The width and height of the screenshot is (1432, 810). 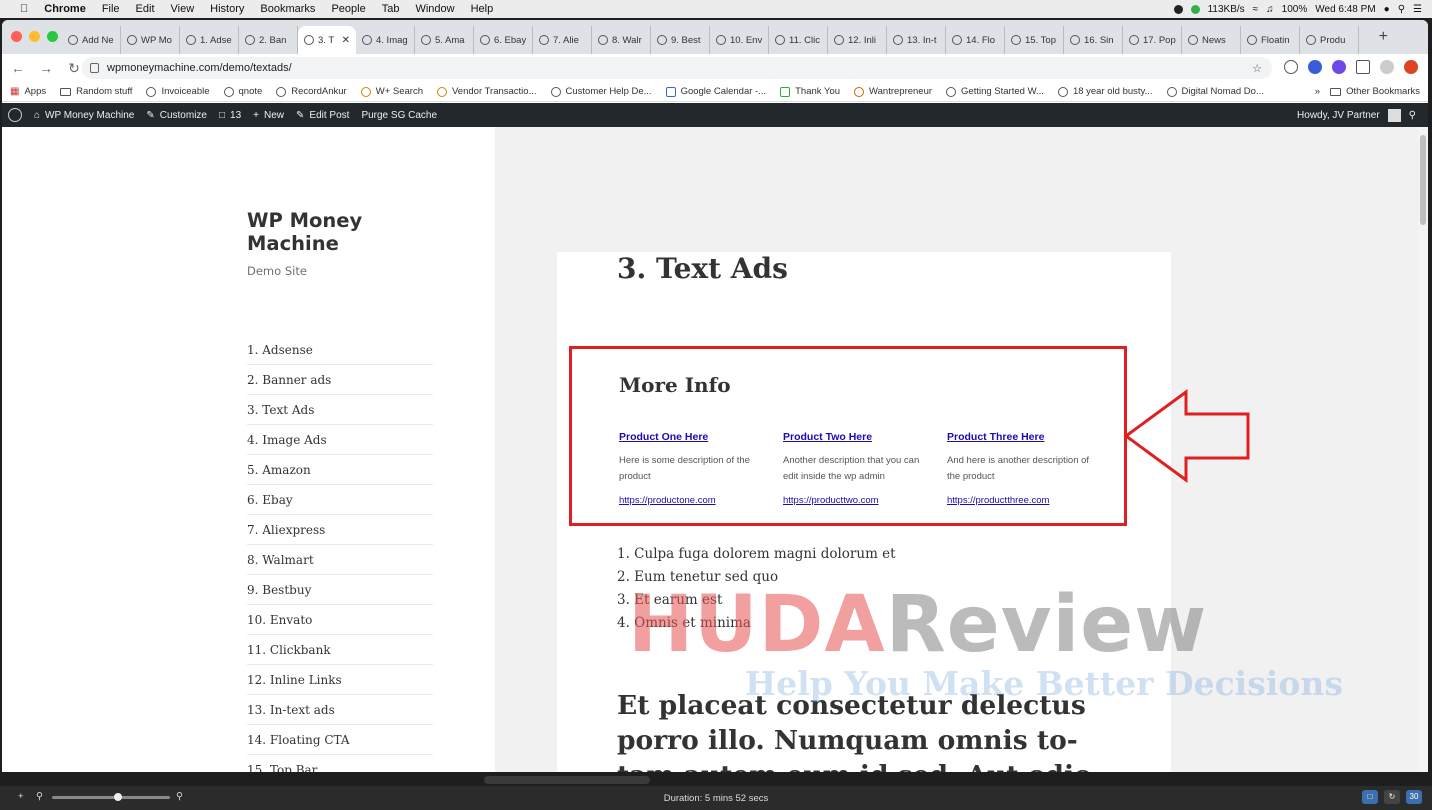 What do you see at coordinates (567, 780) in the screenshot?
I see `resize-handle` at bounding box center [567, 780].